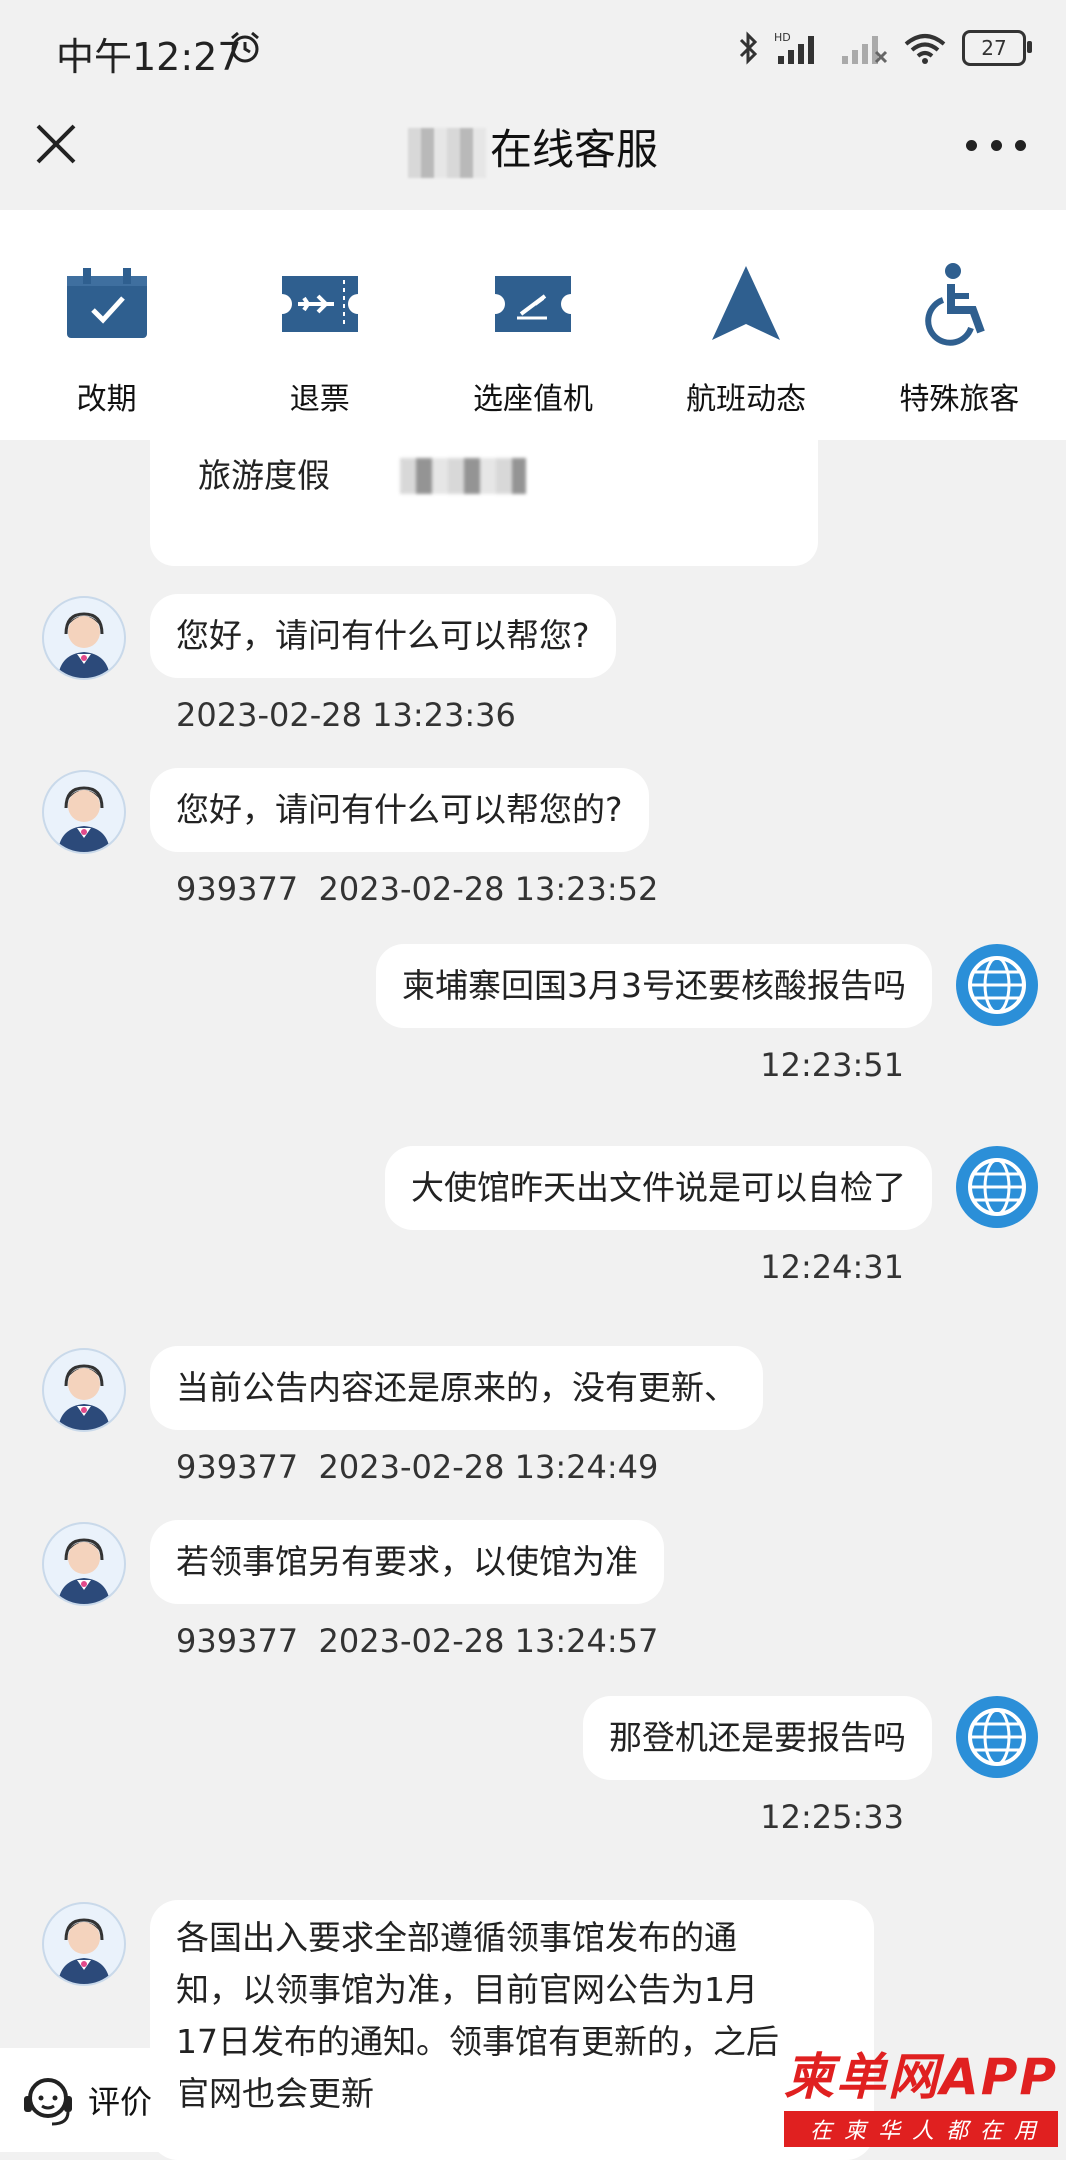  I want to click on navigation-arrow-icon, so click(746, 304).